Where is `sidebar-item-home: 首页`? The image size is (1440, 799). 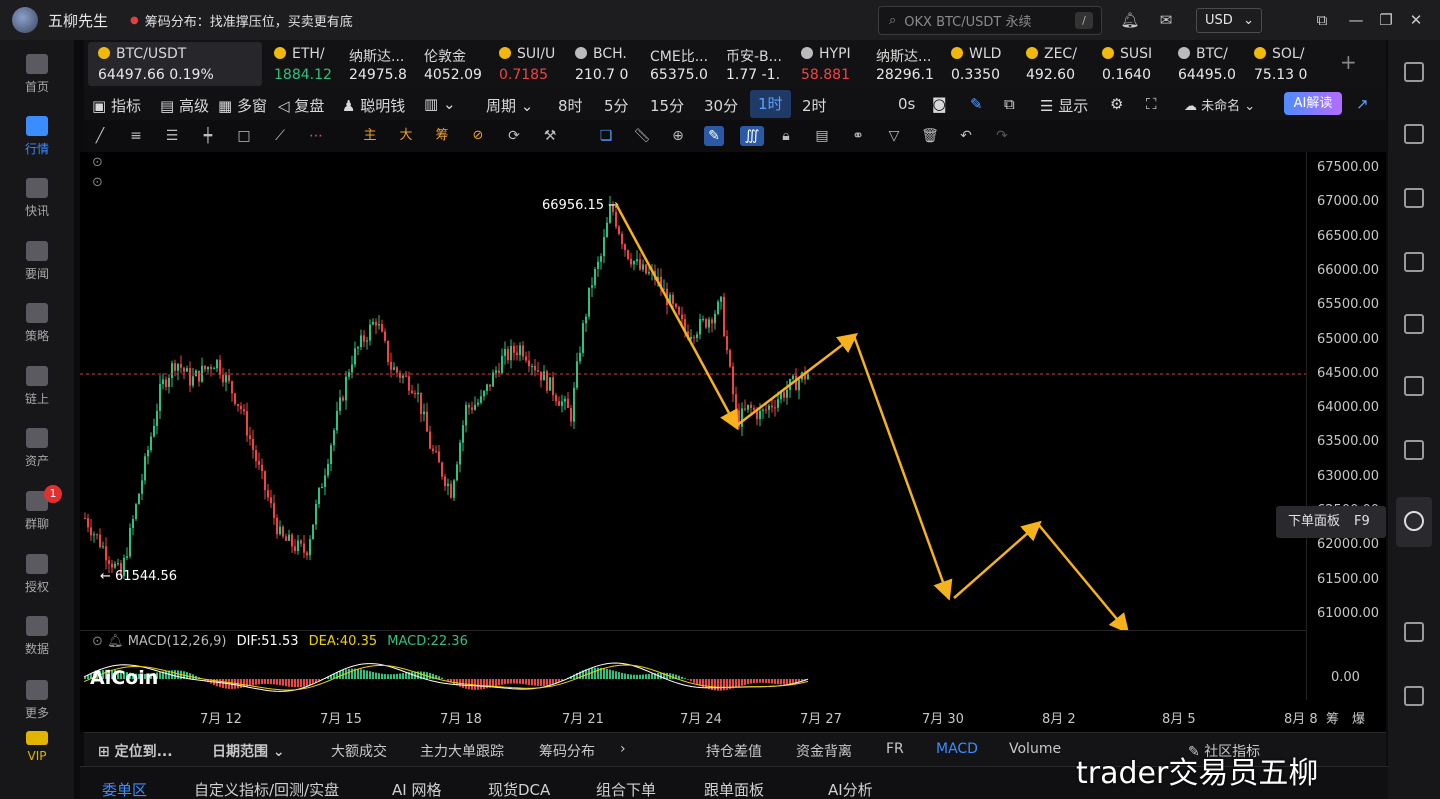
sidebar-item-home: 首页 is located at coordinates (37, 76).